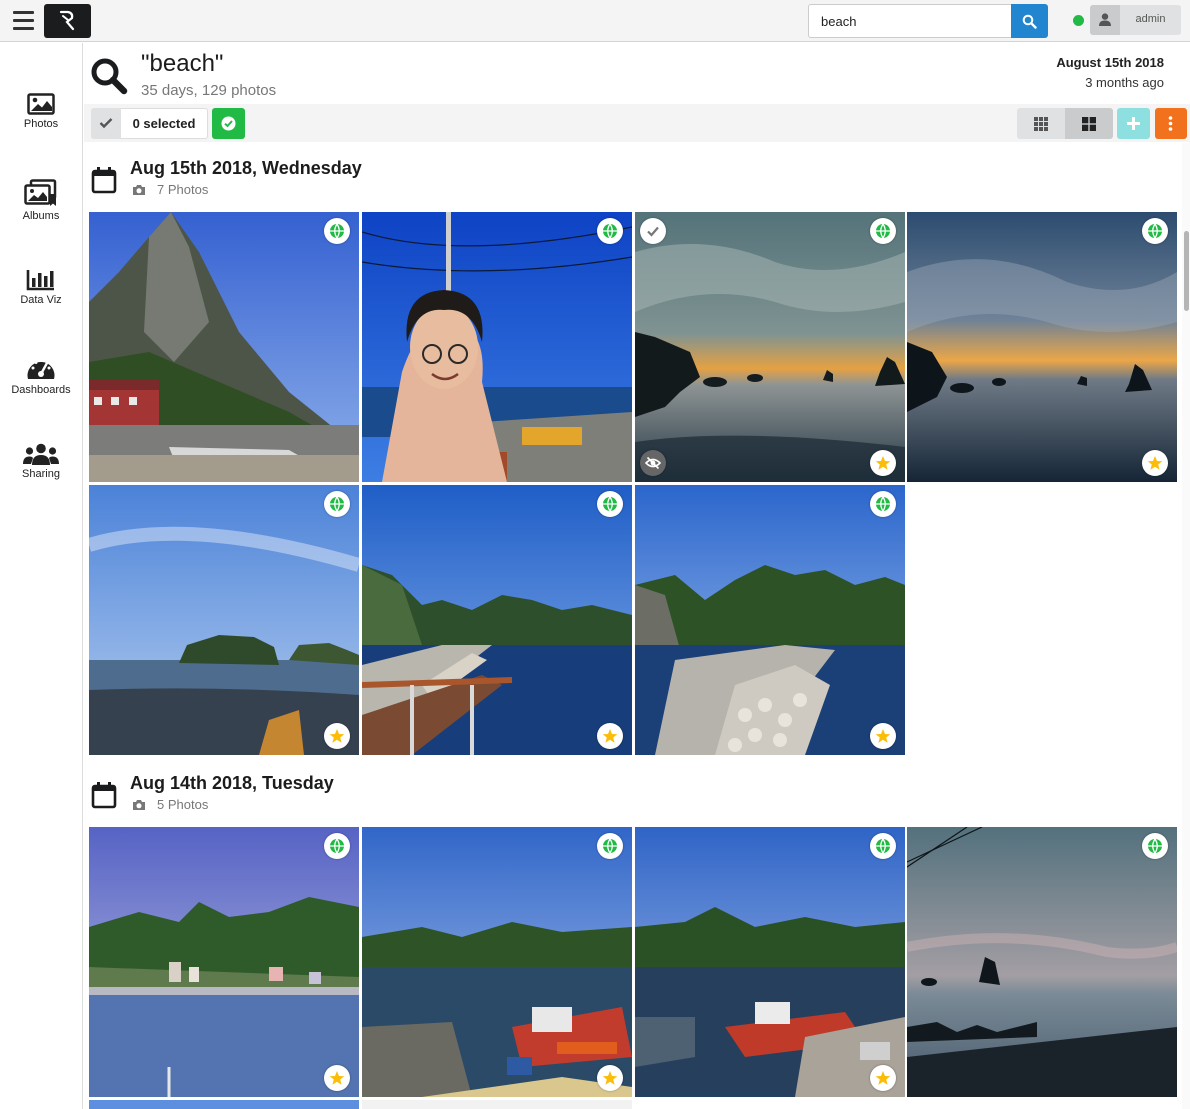  Describe the element at coordinates (40, 280) in the screenshot. I see `data-viz-icon` at that location.